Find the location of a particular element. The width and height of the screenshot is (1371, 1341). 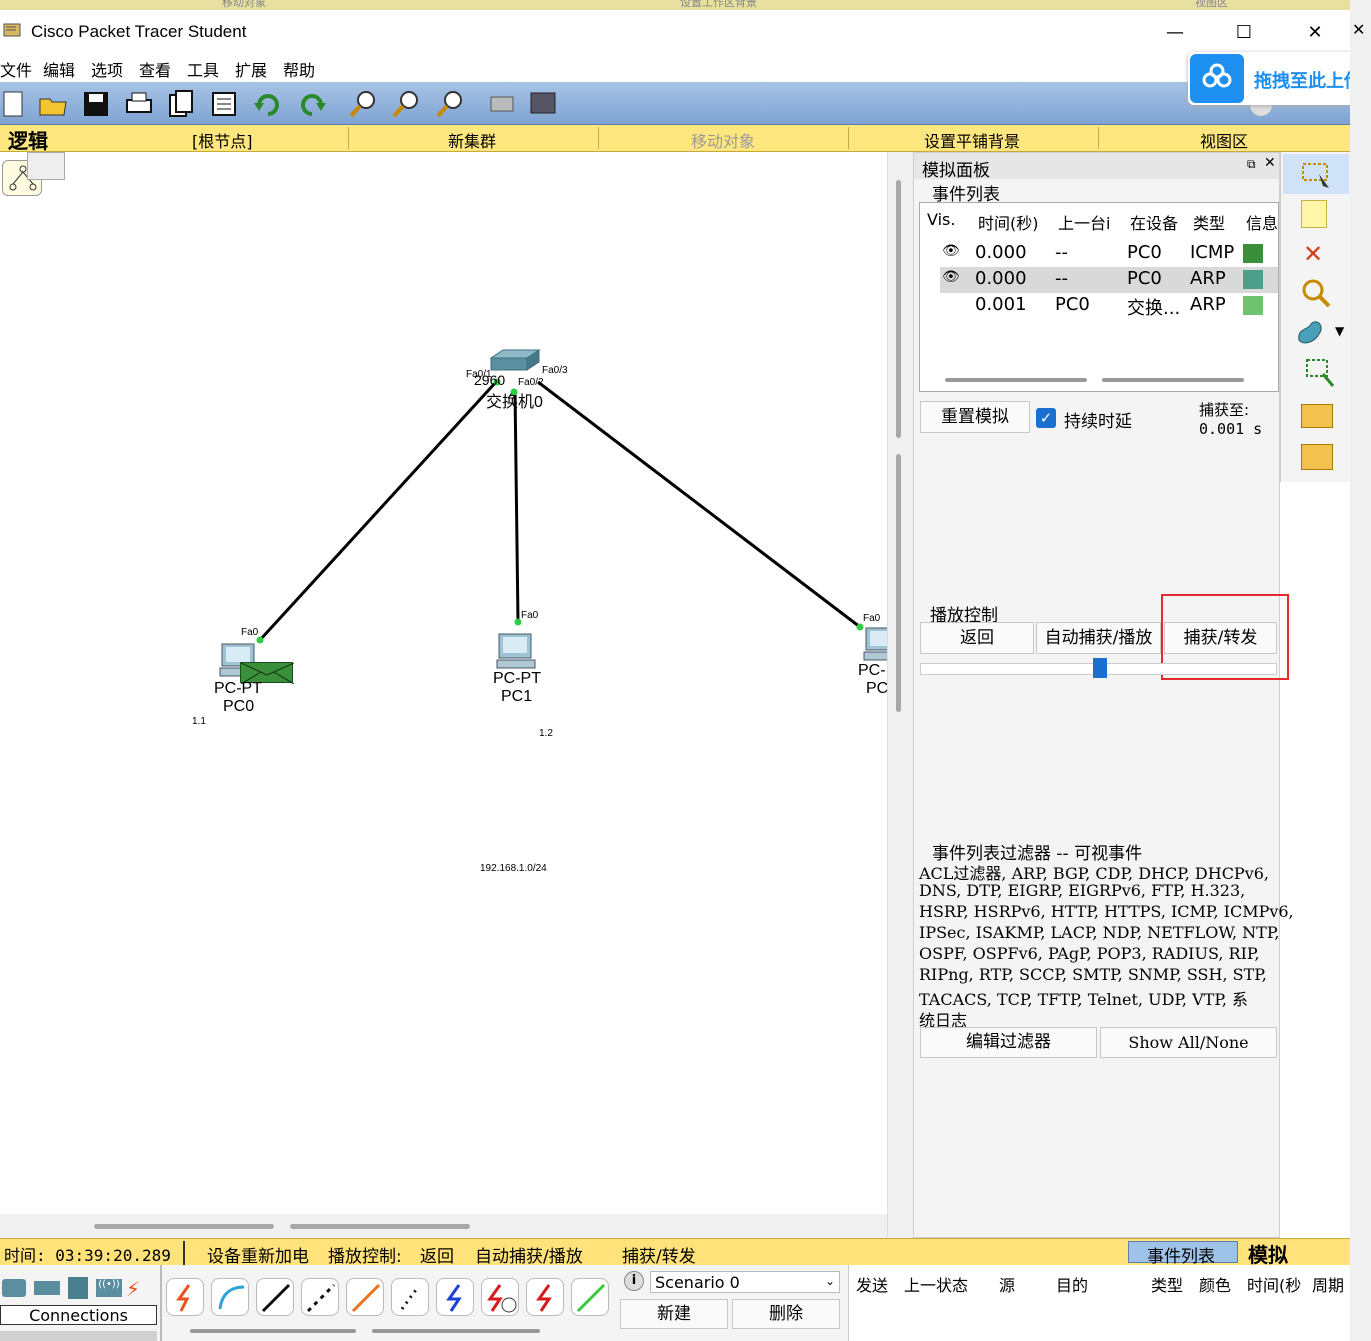

menu-options: 选项 is located at coordinates (107, 69).